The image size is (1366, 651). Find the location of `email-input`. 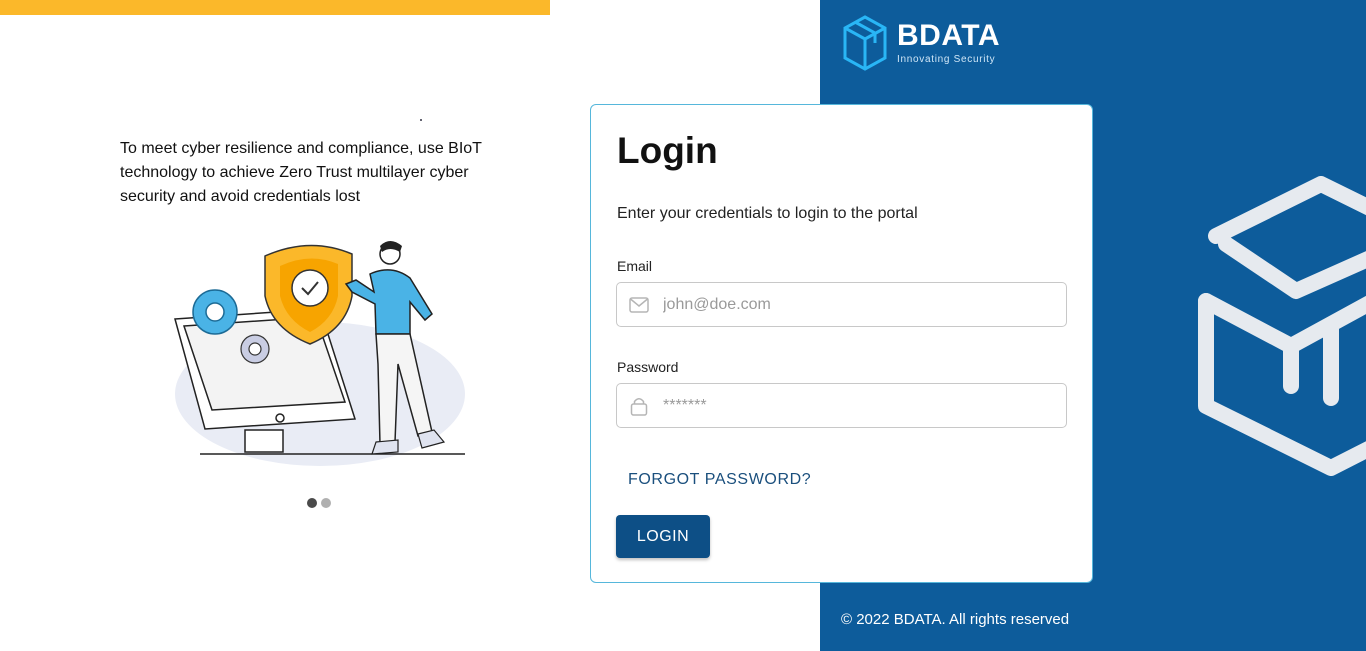

email-input is located at coordinates (853, 304).